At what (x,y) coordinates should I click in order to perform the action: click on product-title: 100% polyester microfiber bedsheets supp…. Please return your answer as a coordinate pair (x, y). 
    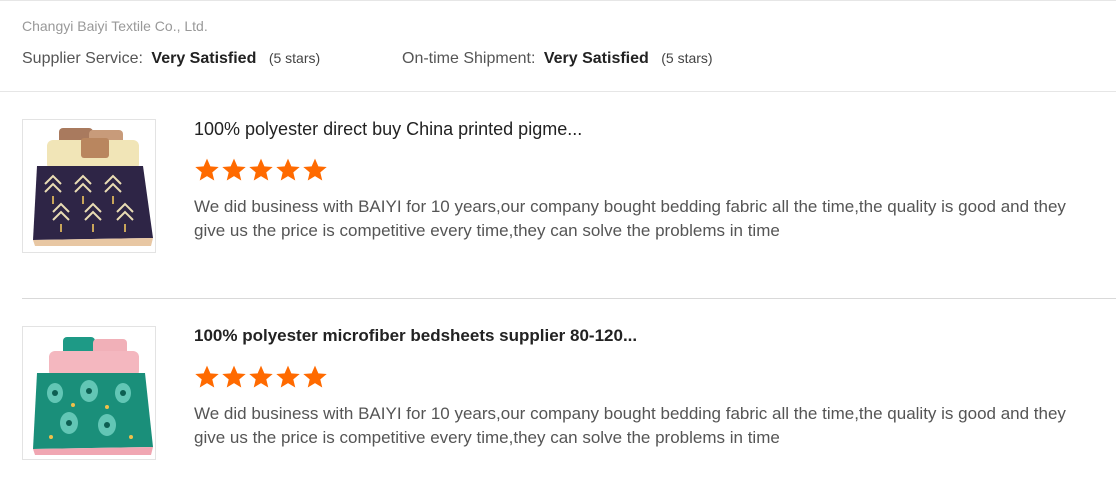
    Looking at the image, I should click on (415, 336).